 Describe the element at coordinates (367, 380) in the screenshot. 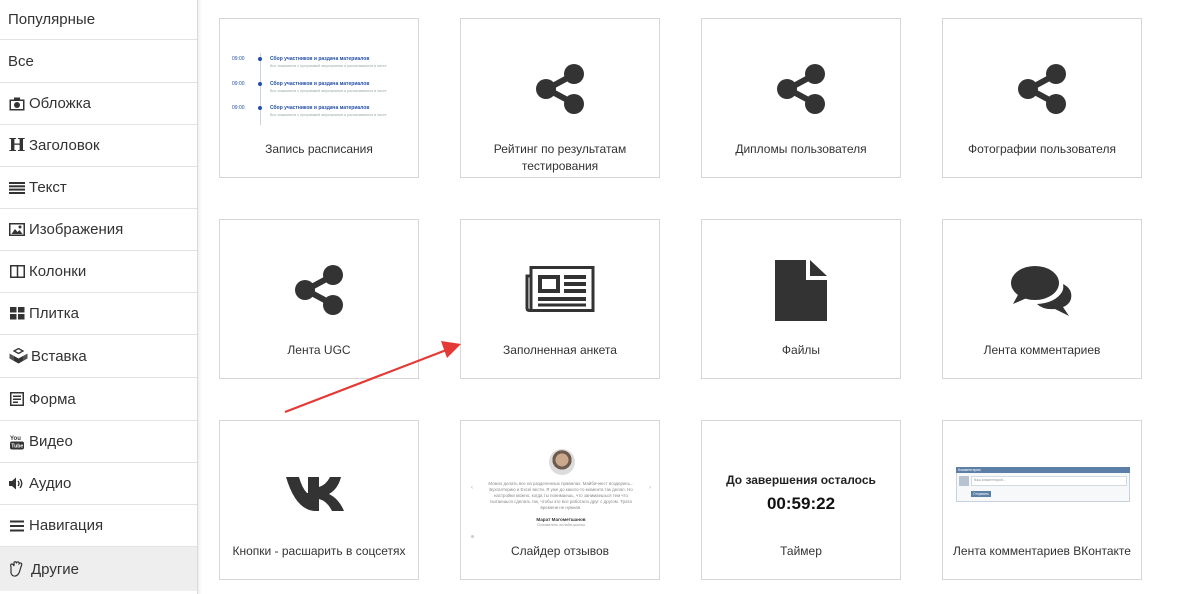

I see `arrow-shaft` at that location.